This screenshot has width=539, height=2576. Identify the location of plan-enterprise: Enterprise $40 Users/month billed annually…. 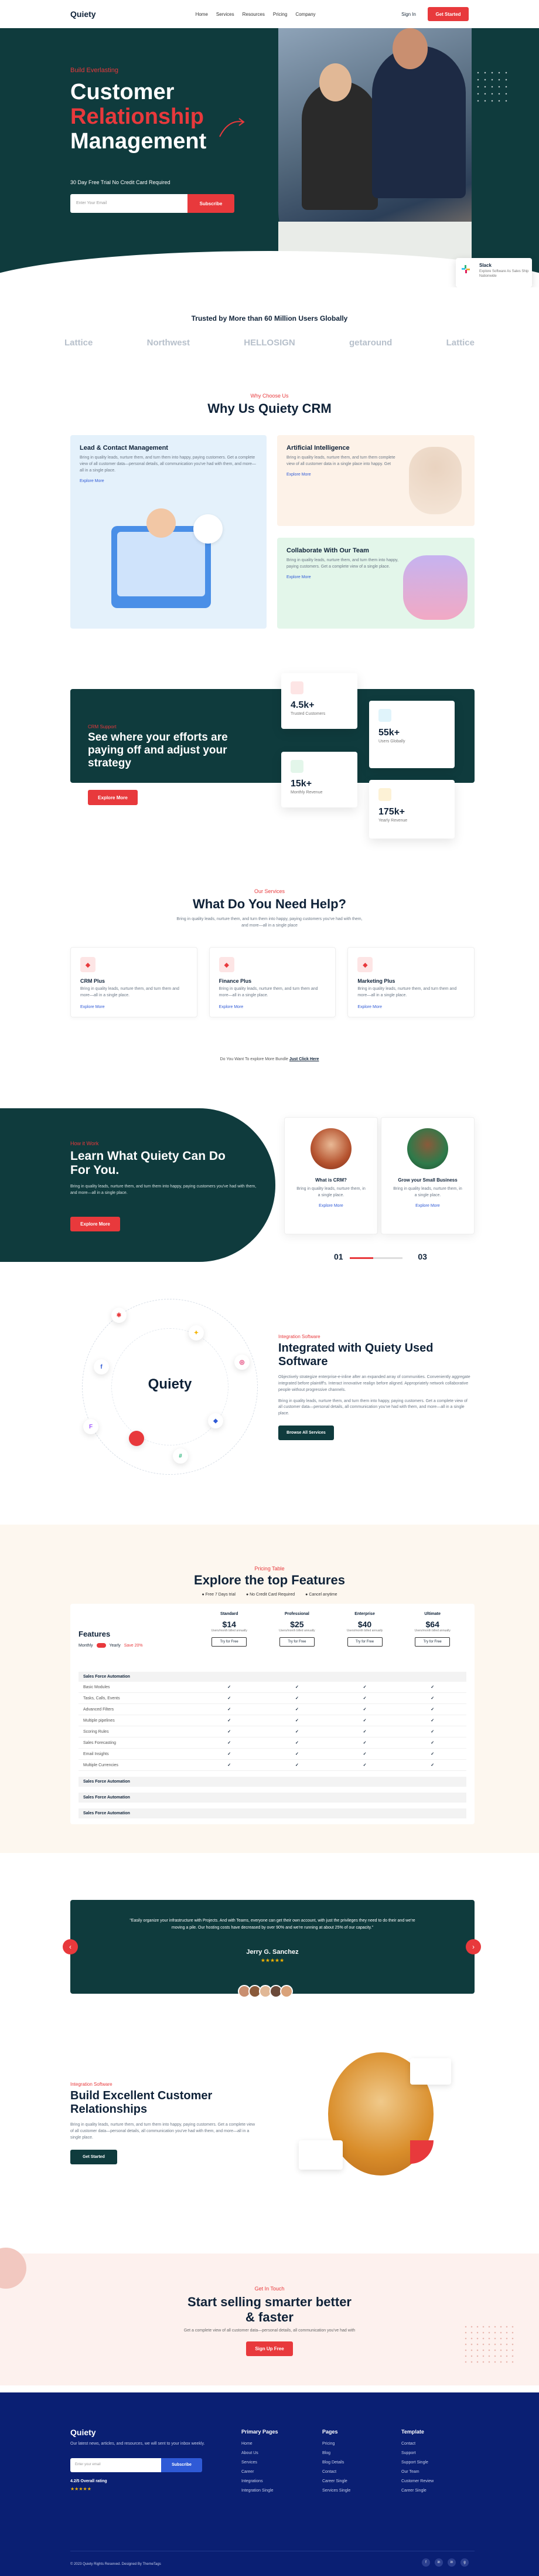
(365, 1641).